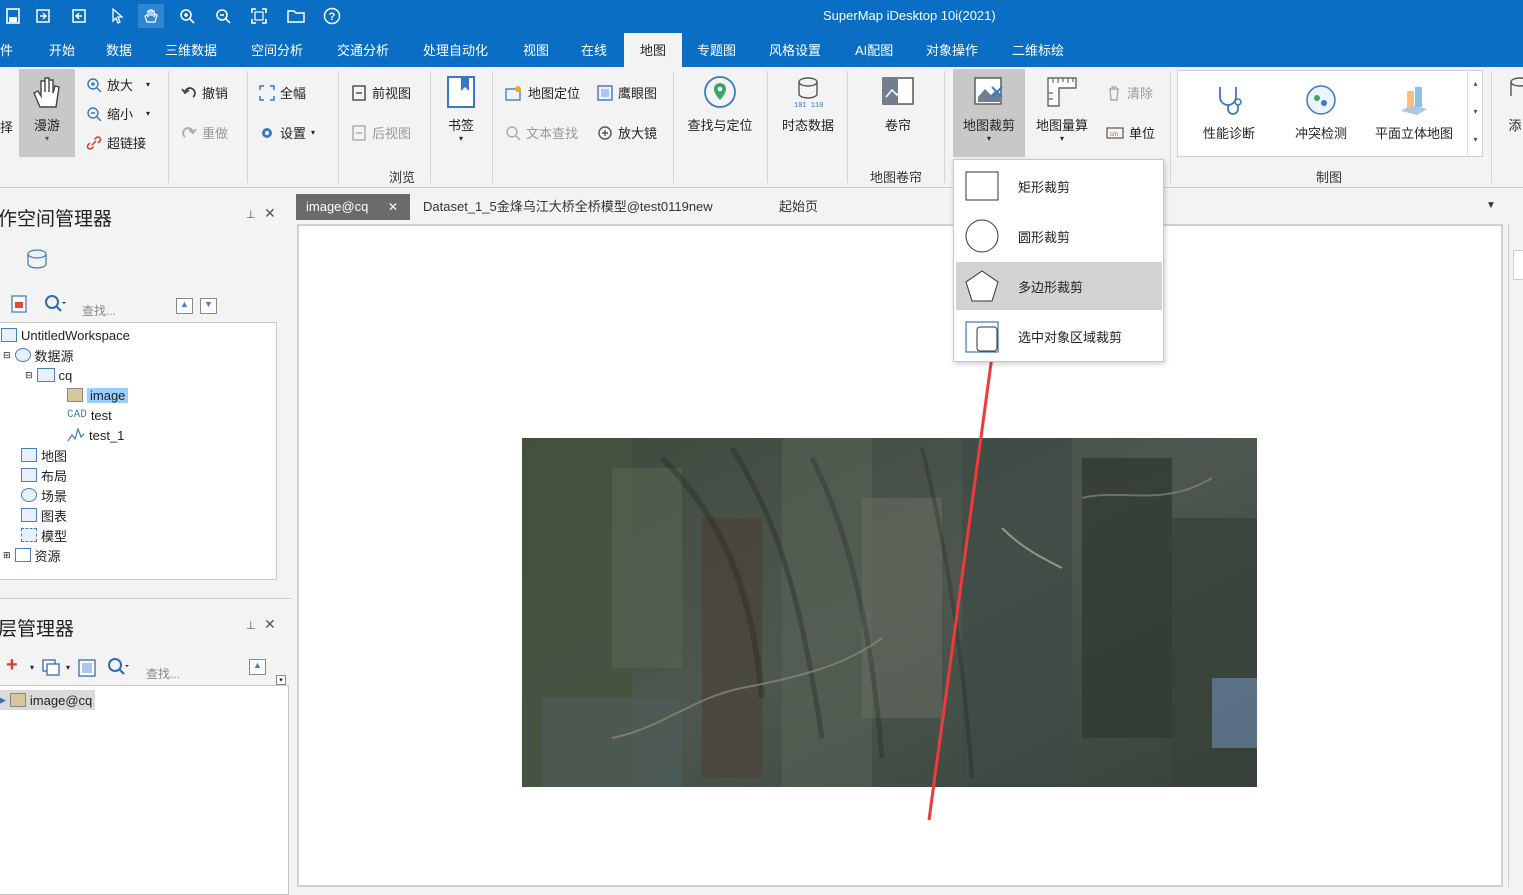 The width and height of the screenshot is (1523, 895). What do you see at coordinates (1129, 92) in the screenshot?
I see `clear-button: 清除` at bounding box center [1129, 92].